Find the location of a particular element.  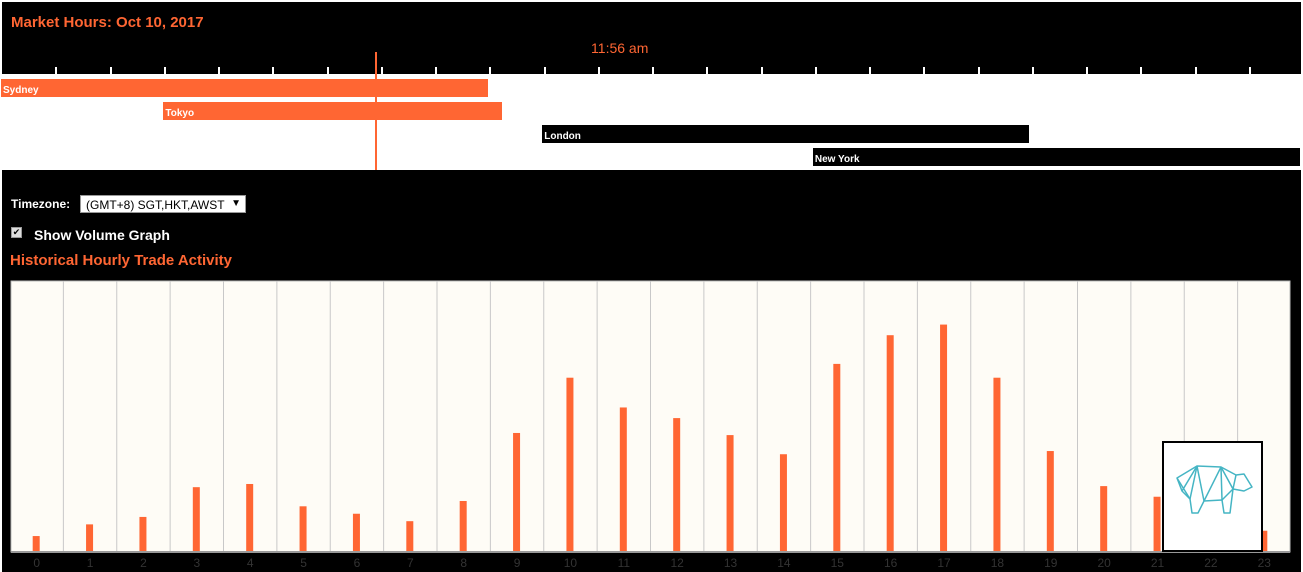

page-title: Market Hours: Oct 10, 2017 is located at coordinates (107, 22).